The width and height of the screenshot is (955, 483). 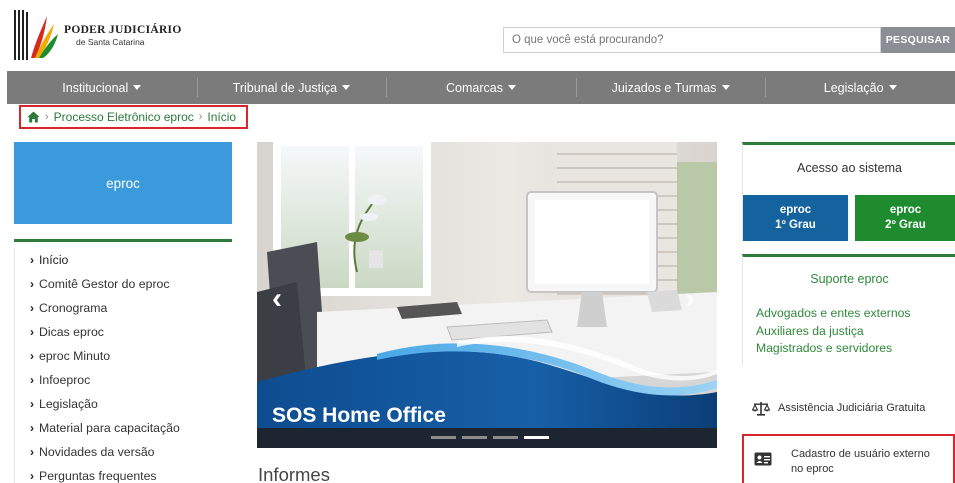 What do you see at coordinates (277, 299) in the screenshot?
I see `carousel-prev-arrow-icon: ‹` at bounding box center [277, 299].